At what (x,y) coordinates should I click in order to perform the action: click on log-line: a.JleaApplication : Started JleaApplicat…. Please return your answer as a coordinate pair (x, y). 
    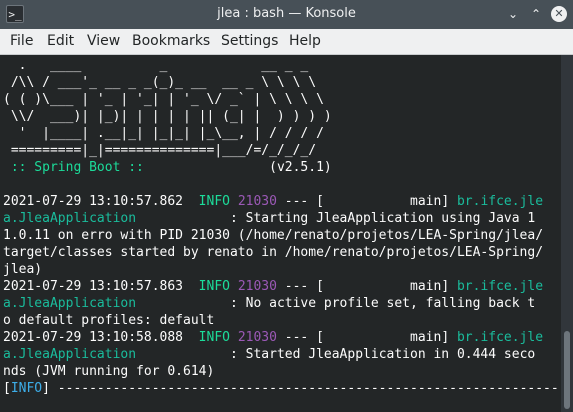
    Looking at the image, I should click on (269, 354).